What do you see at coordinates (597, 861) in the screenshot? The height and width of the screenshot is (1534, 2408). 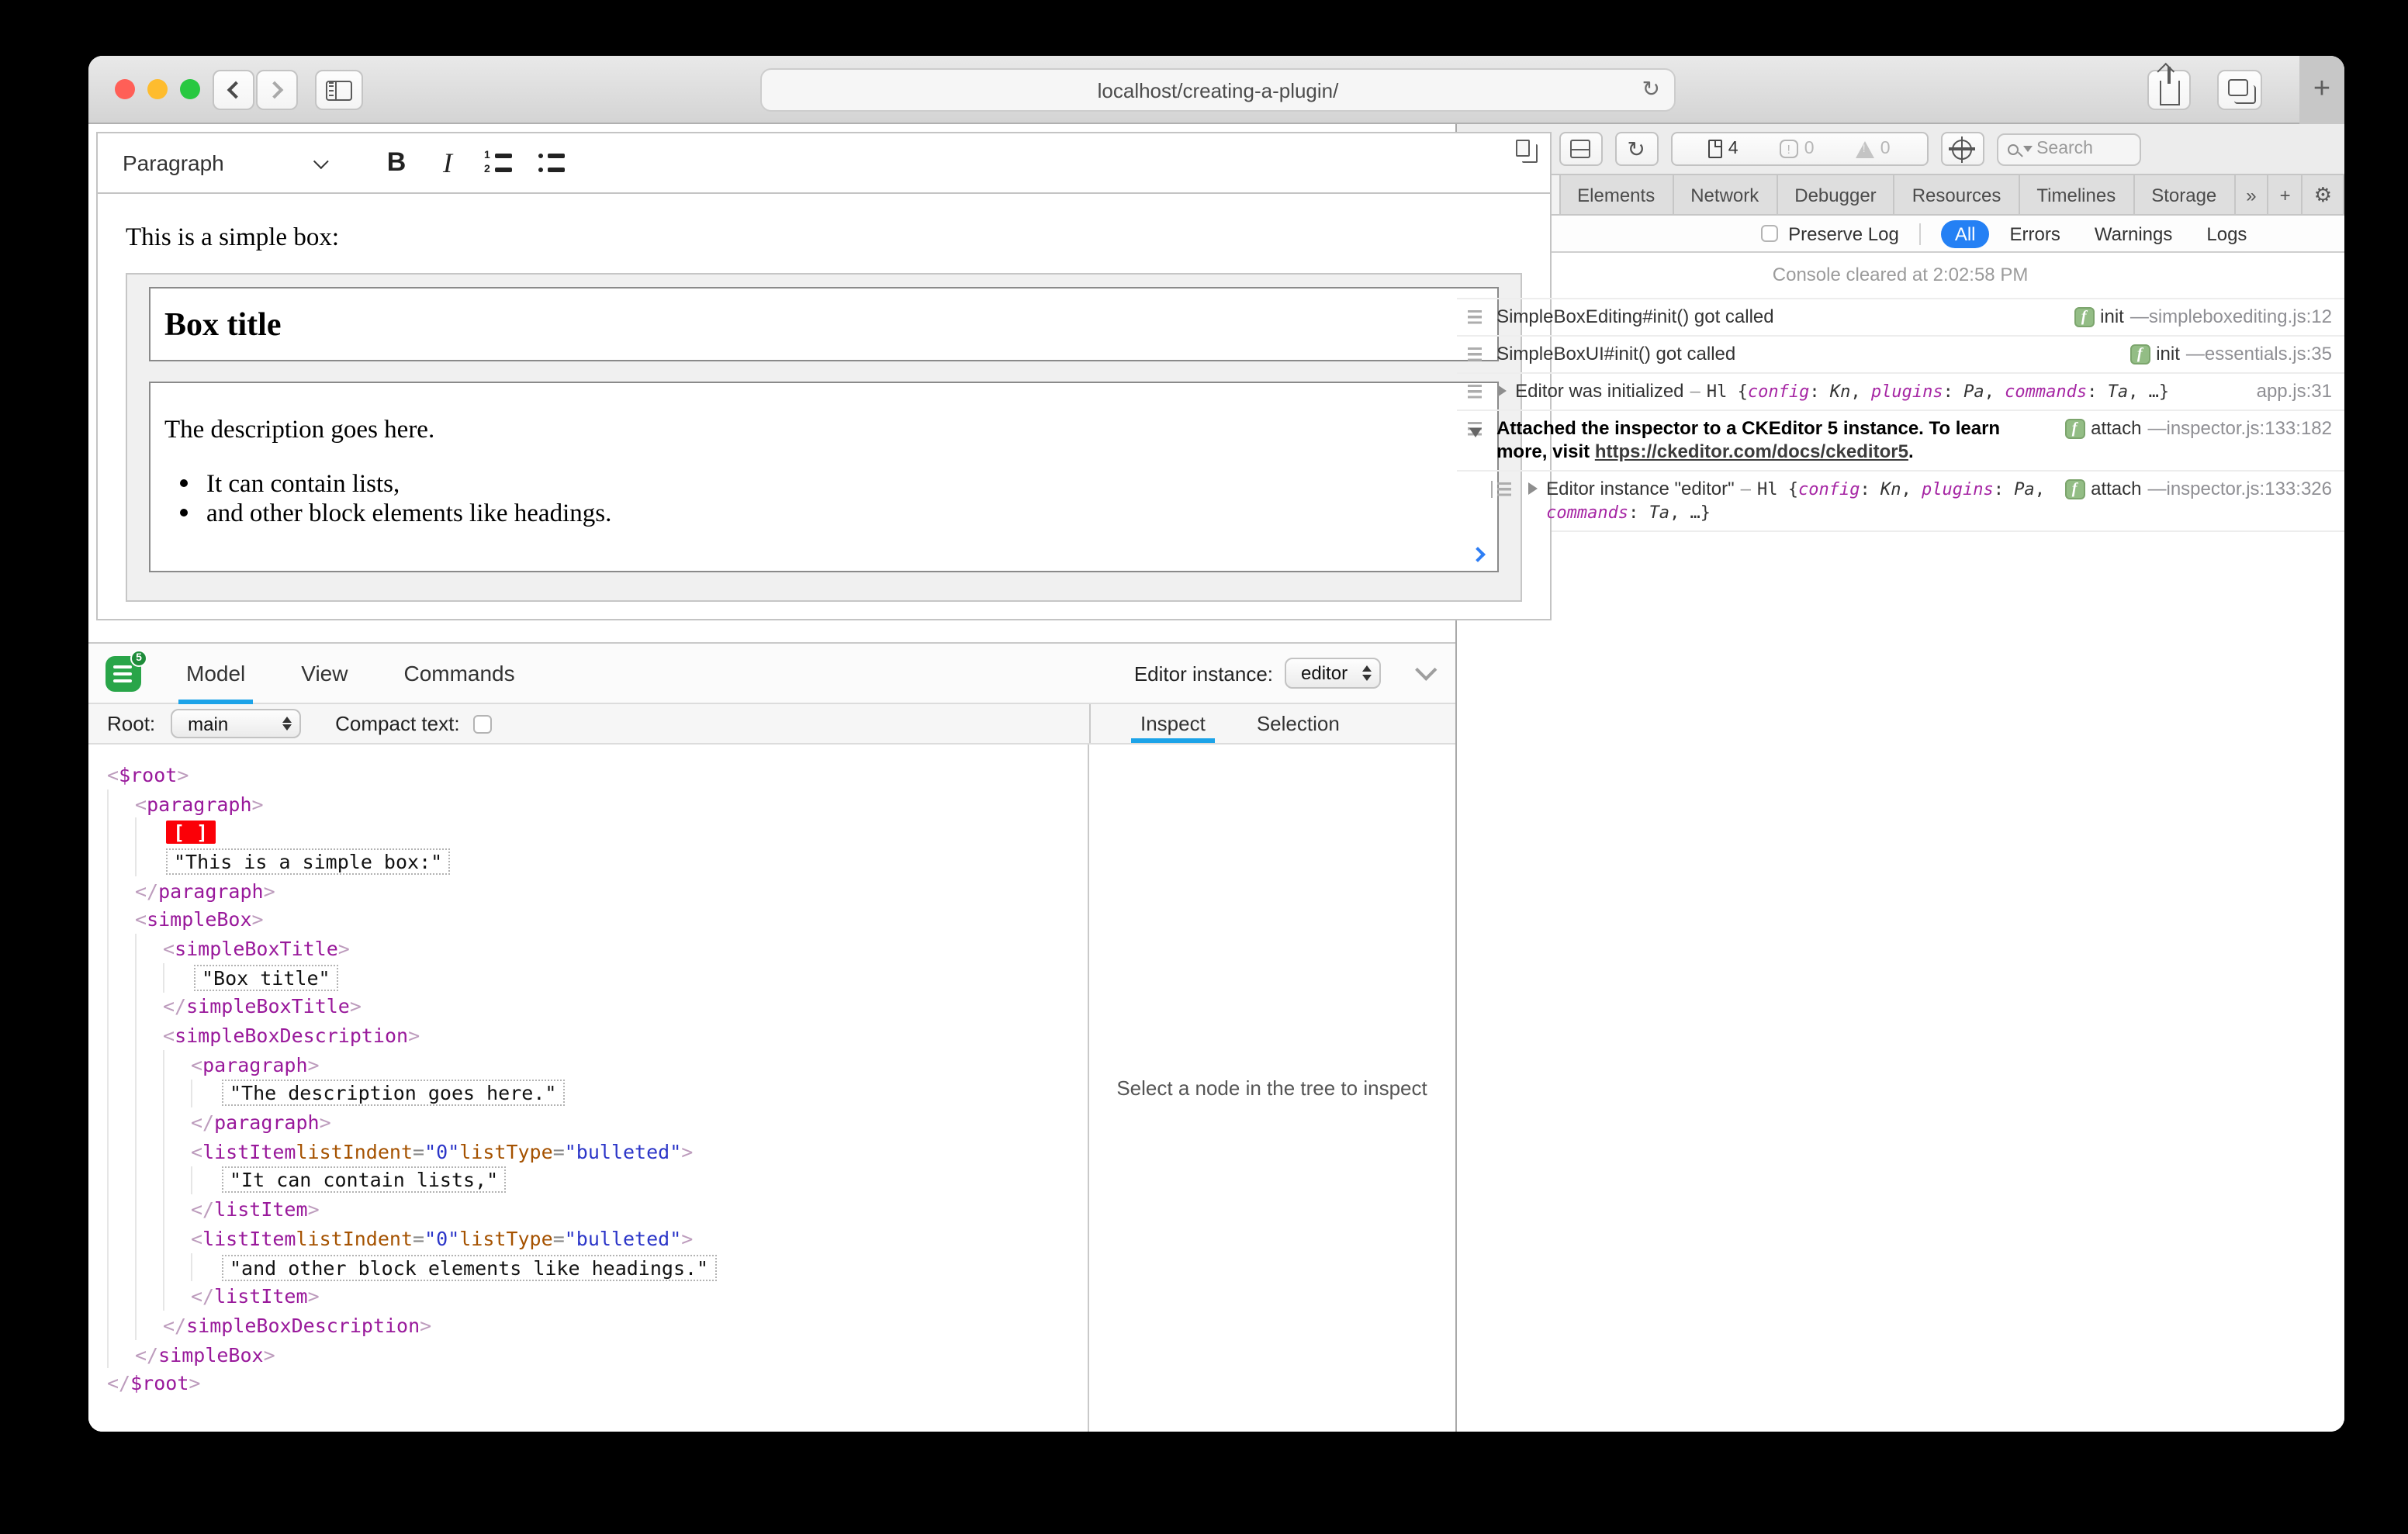 I see `tree-row: "This is a simple box:"` at bounding box center [597, 861].